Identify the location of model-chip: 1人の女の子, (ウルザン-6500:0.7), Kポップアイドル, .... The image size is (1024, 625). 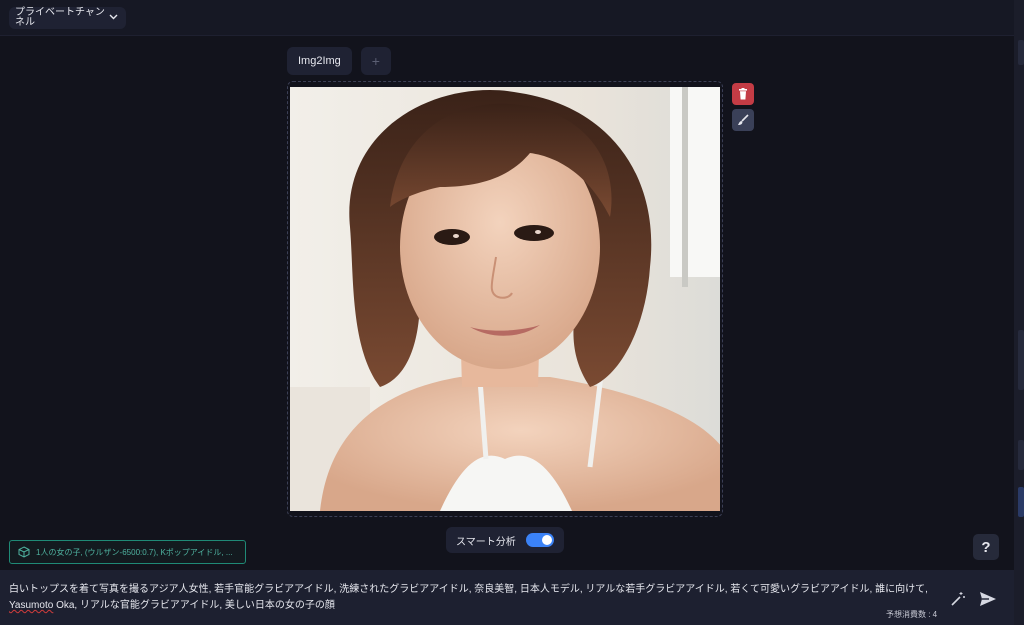
(127, 552).